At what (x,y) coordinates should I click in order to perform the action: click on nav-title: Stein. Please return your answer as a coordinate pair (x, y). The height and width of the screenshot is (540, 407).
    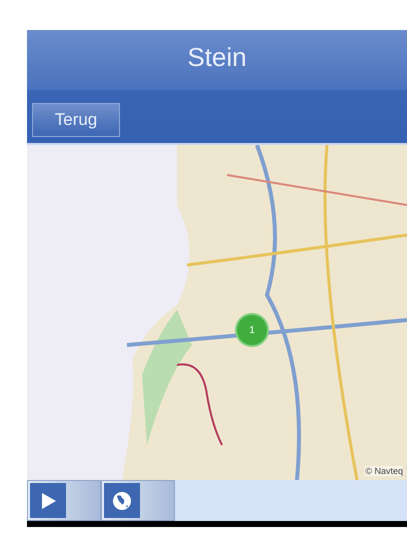
    Looking at the image, I should click on (217, 57).